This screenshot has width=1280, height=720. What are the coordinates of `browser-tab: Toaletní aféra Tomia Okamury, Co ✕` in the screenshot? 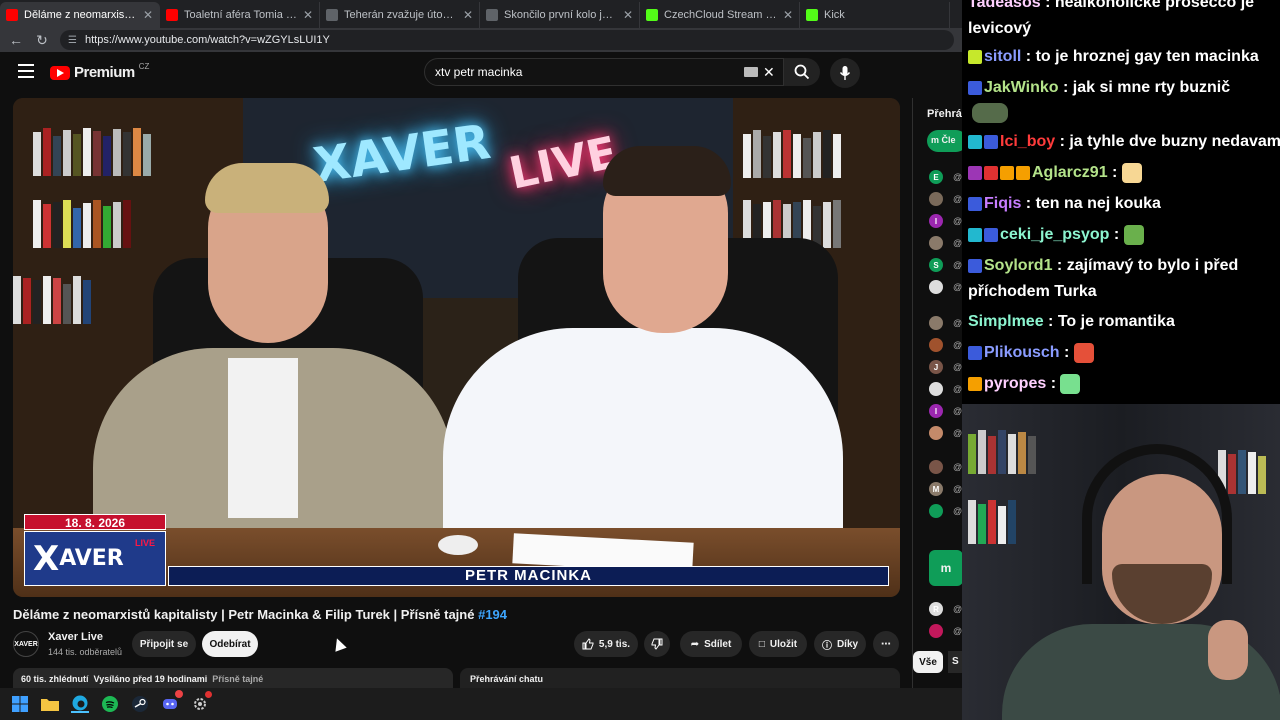 It's located at (240, 15).